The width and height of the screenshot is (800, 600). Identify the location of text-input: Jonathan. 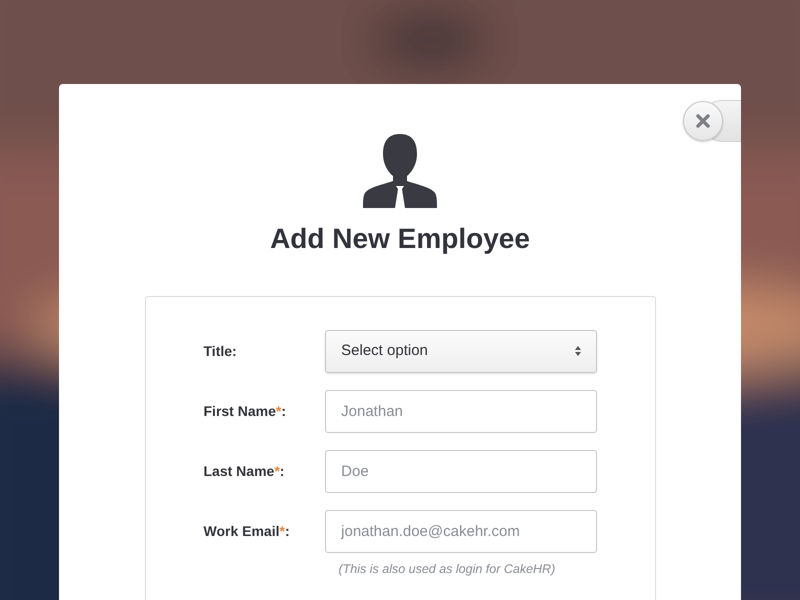
(460, 411).